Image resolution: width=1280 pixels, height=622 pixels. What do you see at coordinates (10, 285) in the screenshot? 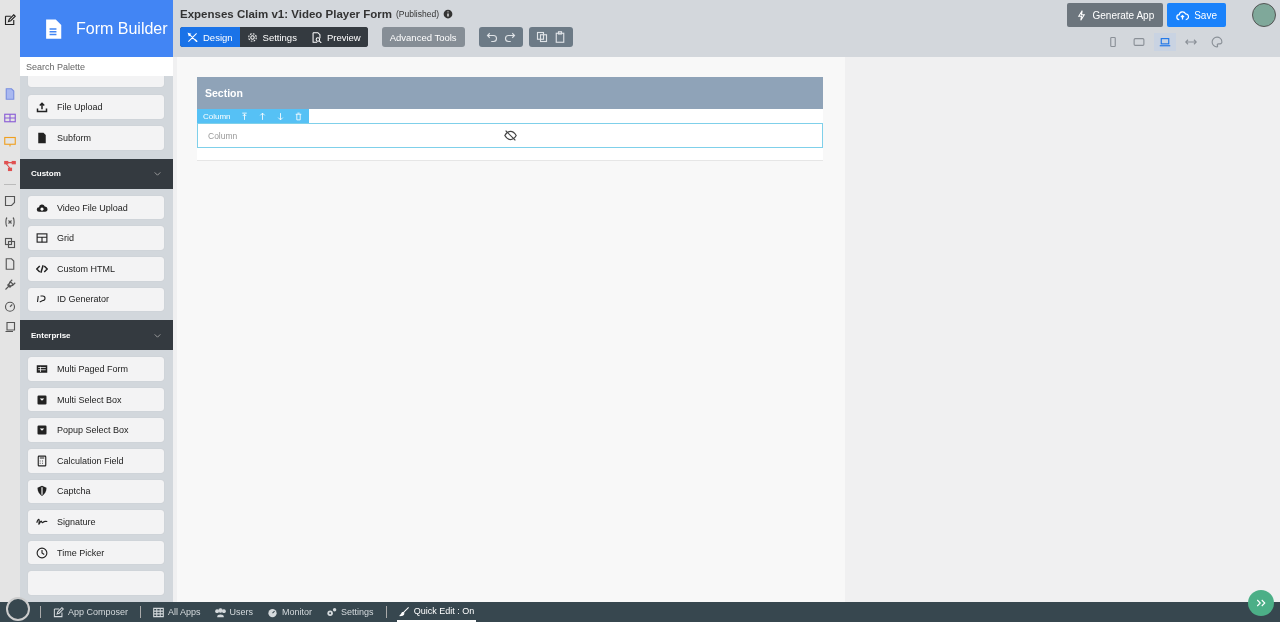
I see `plug-icon` at bounding box center [10, 285].